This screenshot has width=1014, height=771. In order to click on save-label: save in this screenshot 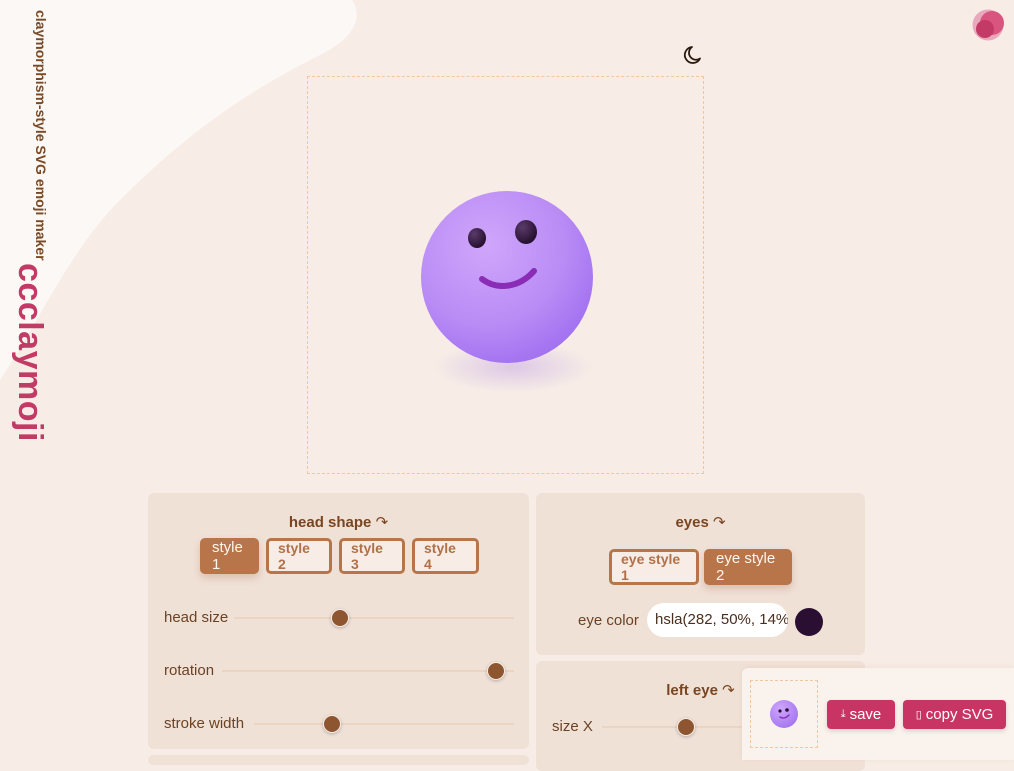, I will do `click(865, 714)`.